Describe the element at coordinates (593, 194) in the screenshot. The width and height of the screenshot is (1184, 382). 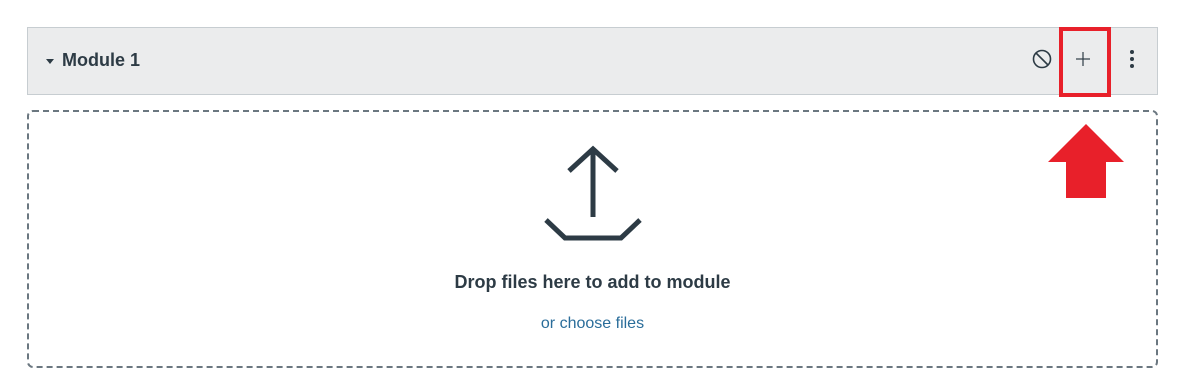
I see `upload-icon` at that location.